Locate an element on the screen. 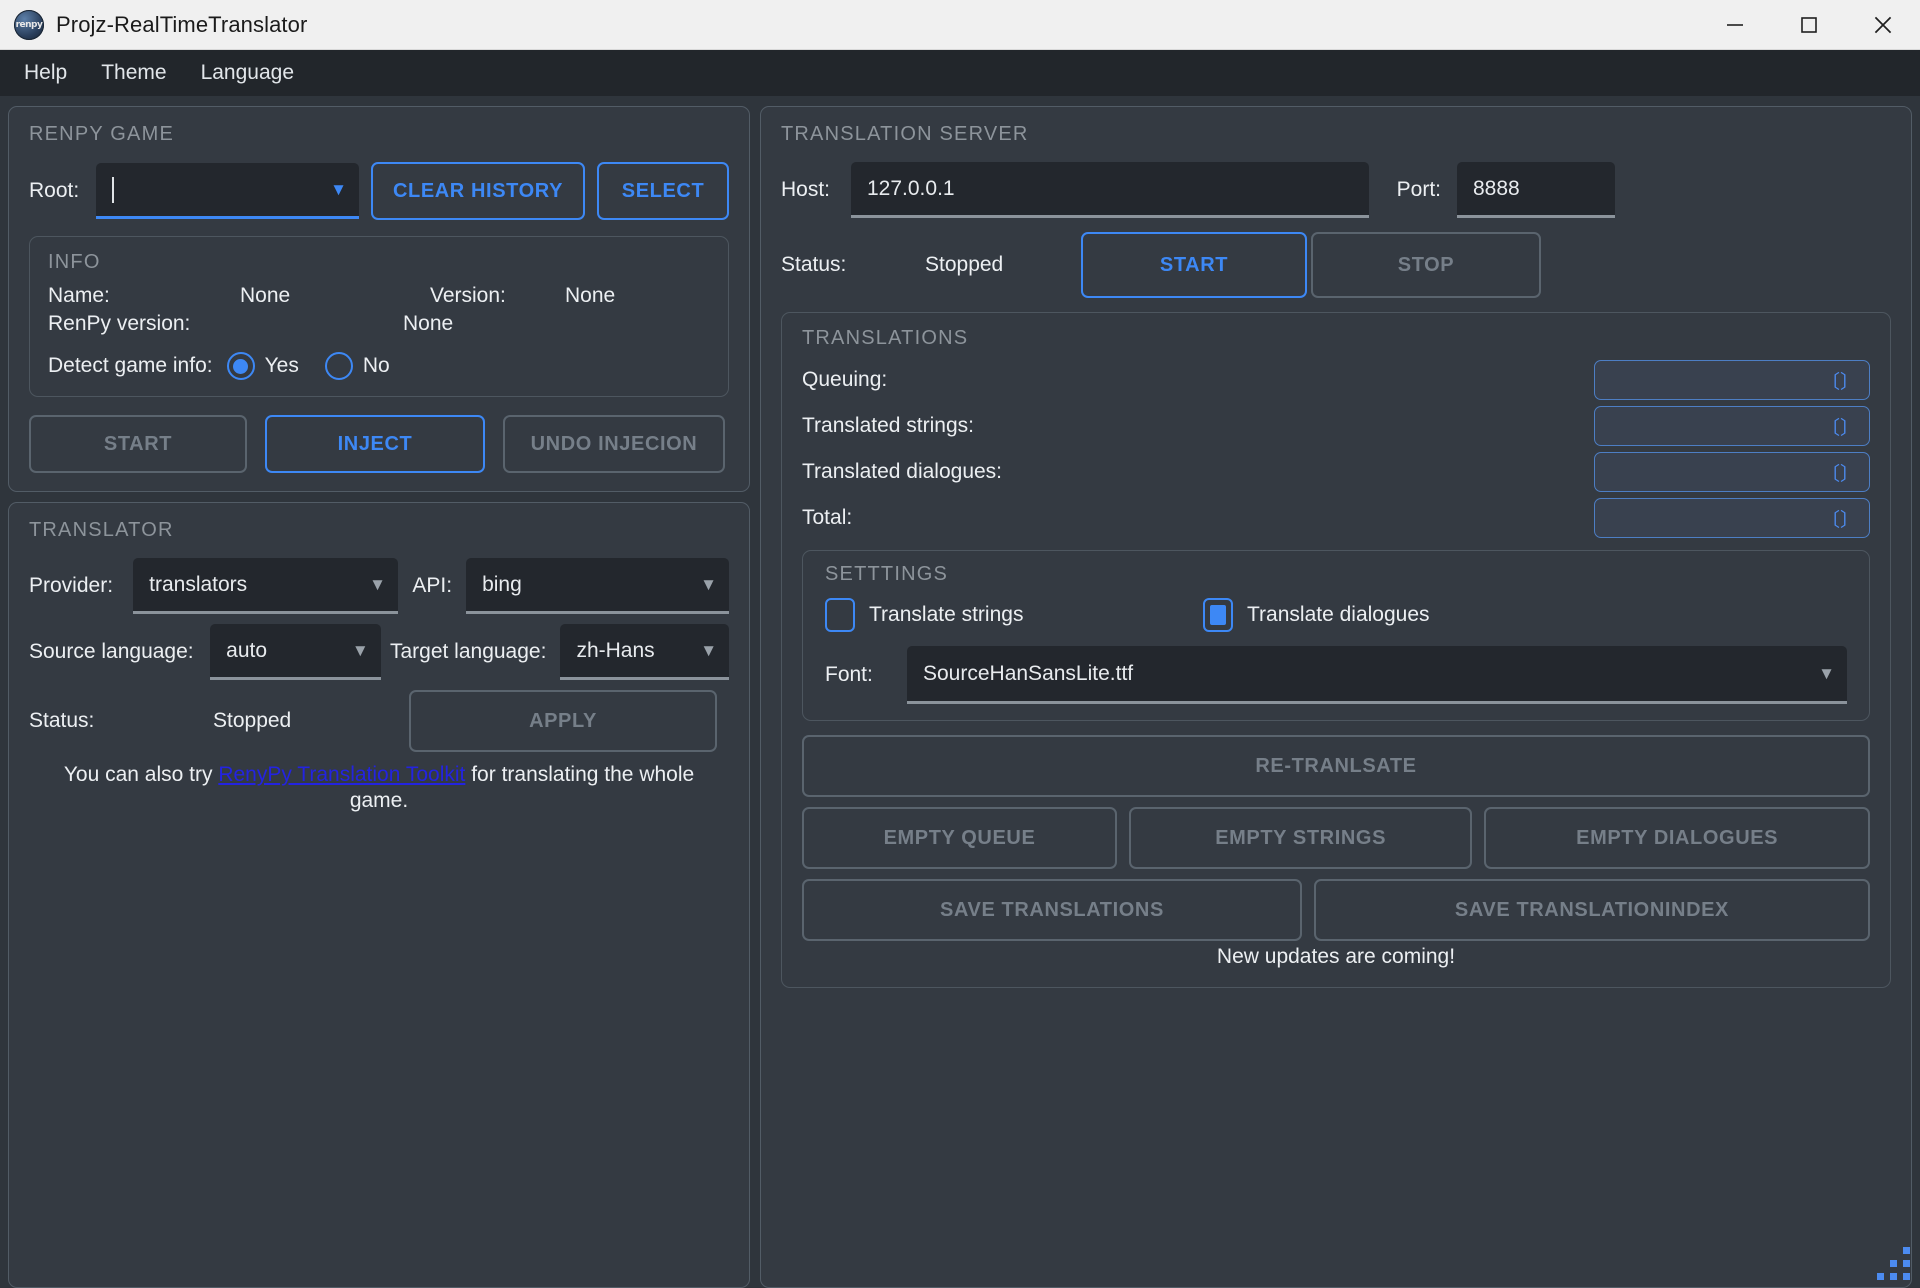 Image resolution: width=1920 pixels, height=1288 pixels. port-label: Port: is located at coordinates (1418, 189).